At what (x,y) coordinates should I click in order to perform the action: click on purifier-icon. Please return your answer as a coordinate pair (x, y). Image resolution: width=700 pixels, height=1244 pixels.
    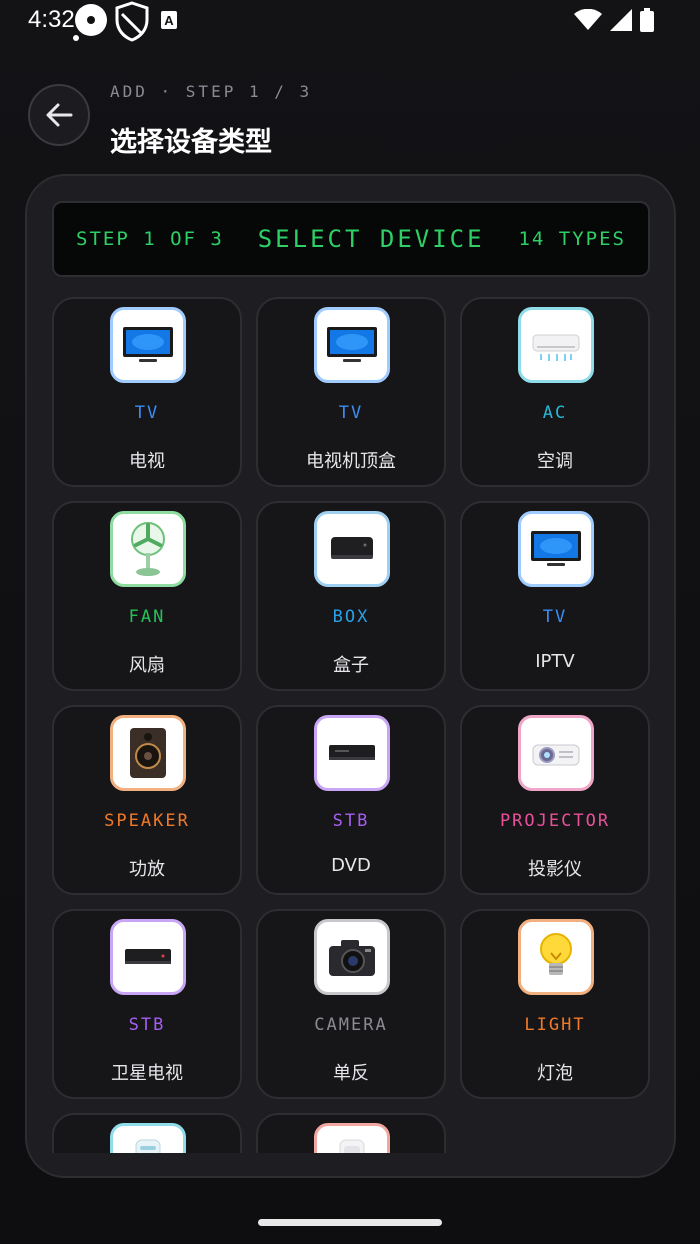
    Looking at the image, I should click on (352, 1143).